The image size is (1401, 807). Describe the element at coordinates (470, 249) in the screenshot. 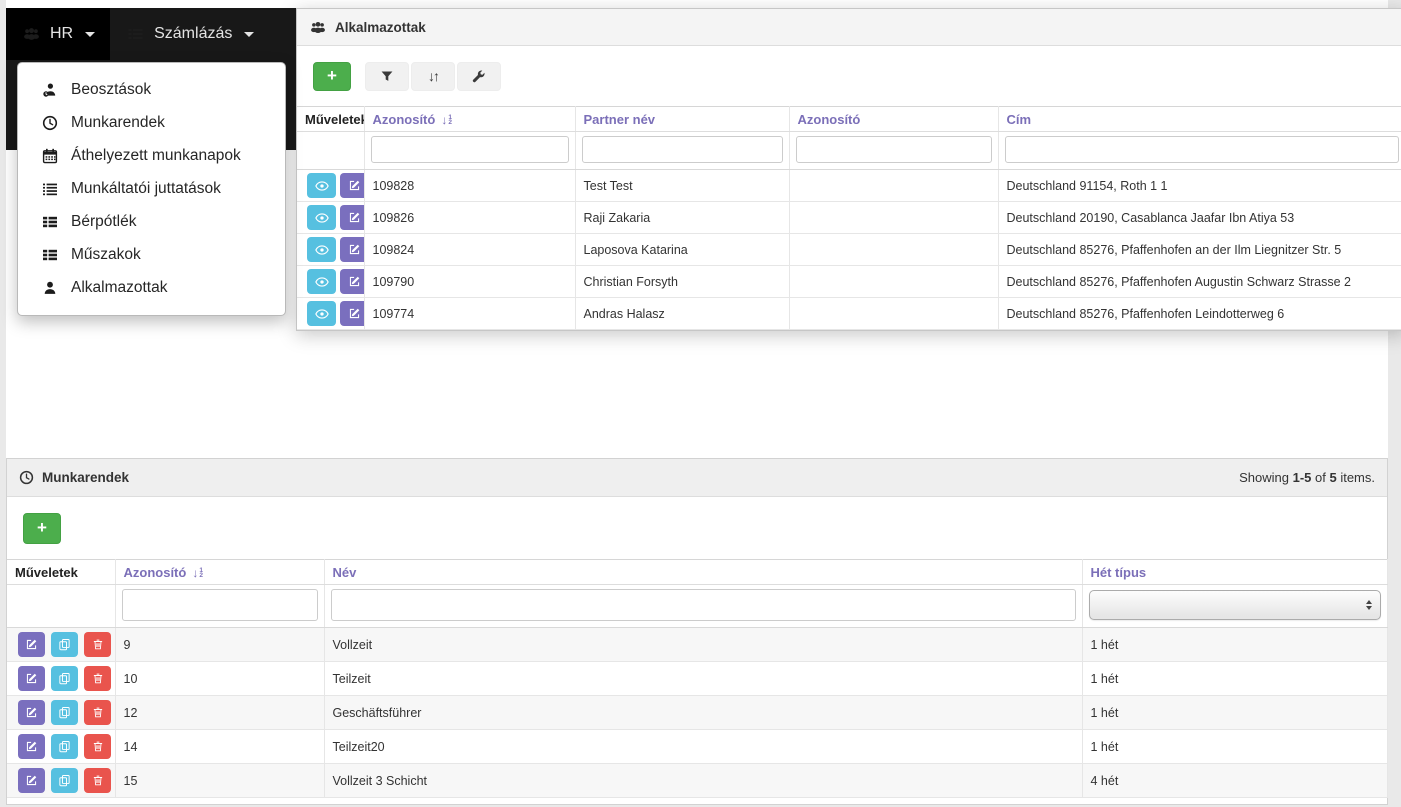

I see `cell-azonosito: 109824` at that location.